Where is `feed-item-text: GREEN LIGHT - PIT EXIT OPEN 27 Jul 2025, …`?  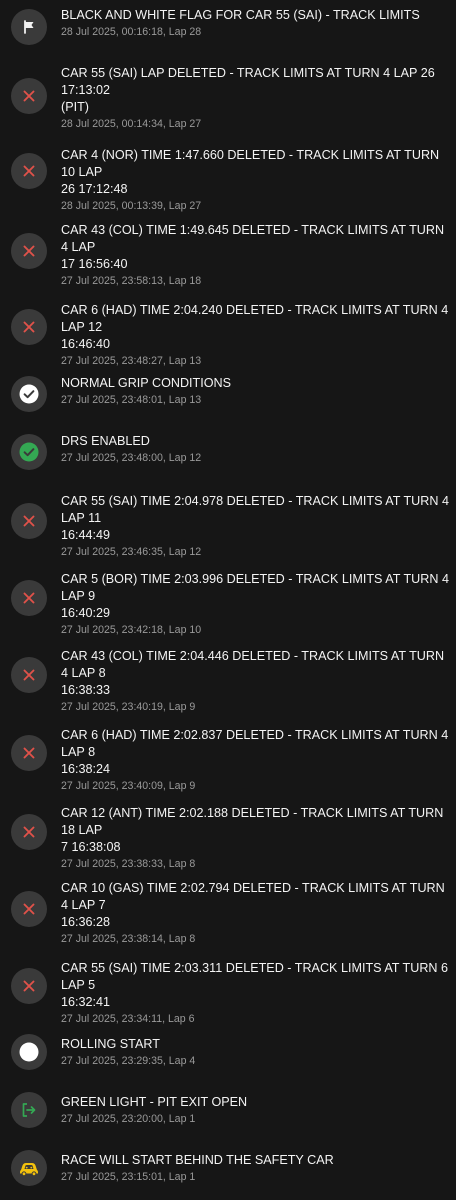 feed-item-text: GREEN LIGHT - PIT EXIT OPEN 27 Jul 2025, … is located at coordinates (257, 1110).